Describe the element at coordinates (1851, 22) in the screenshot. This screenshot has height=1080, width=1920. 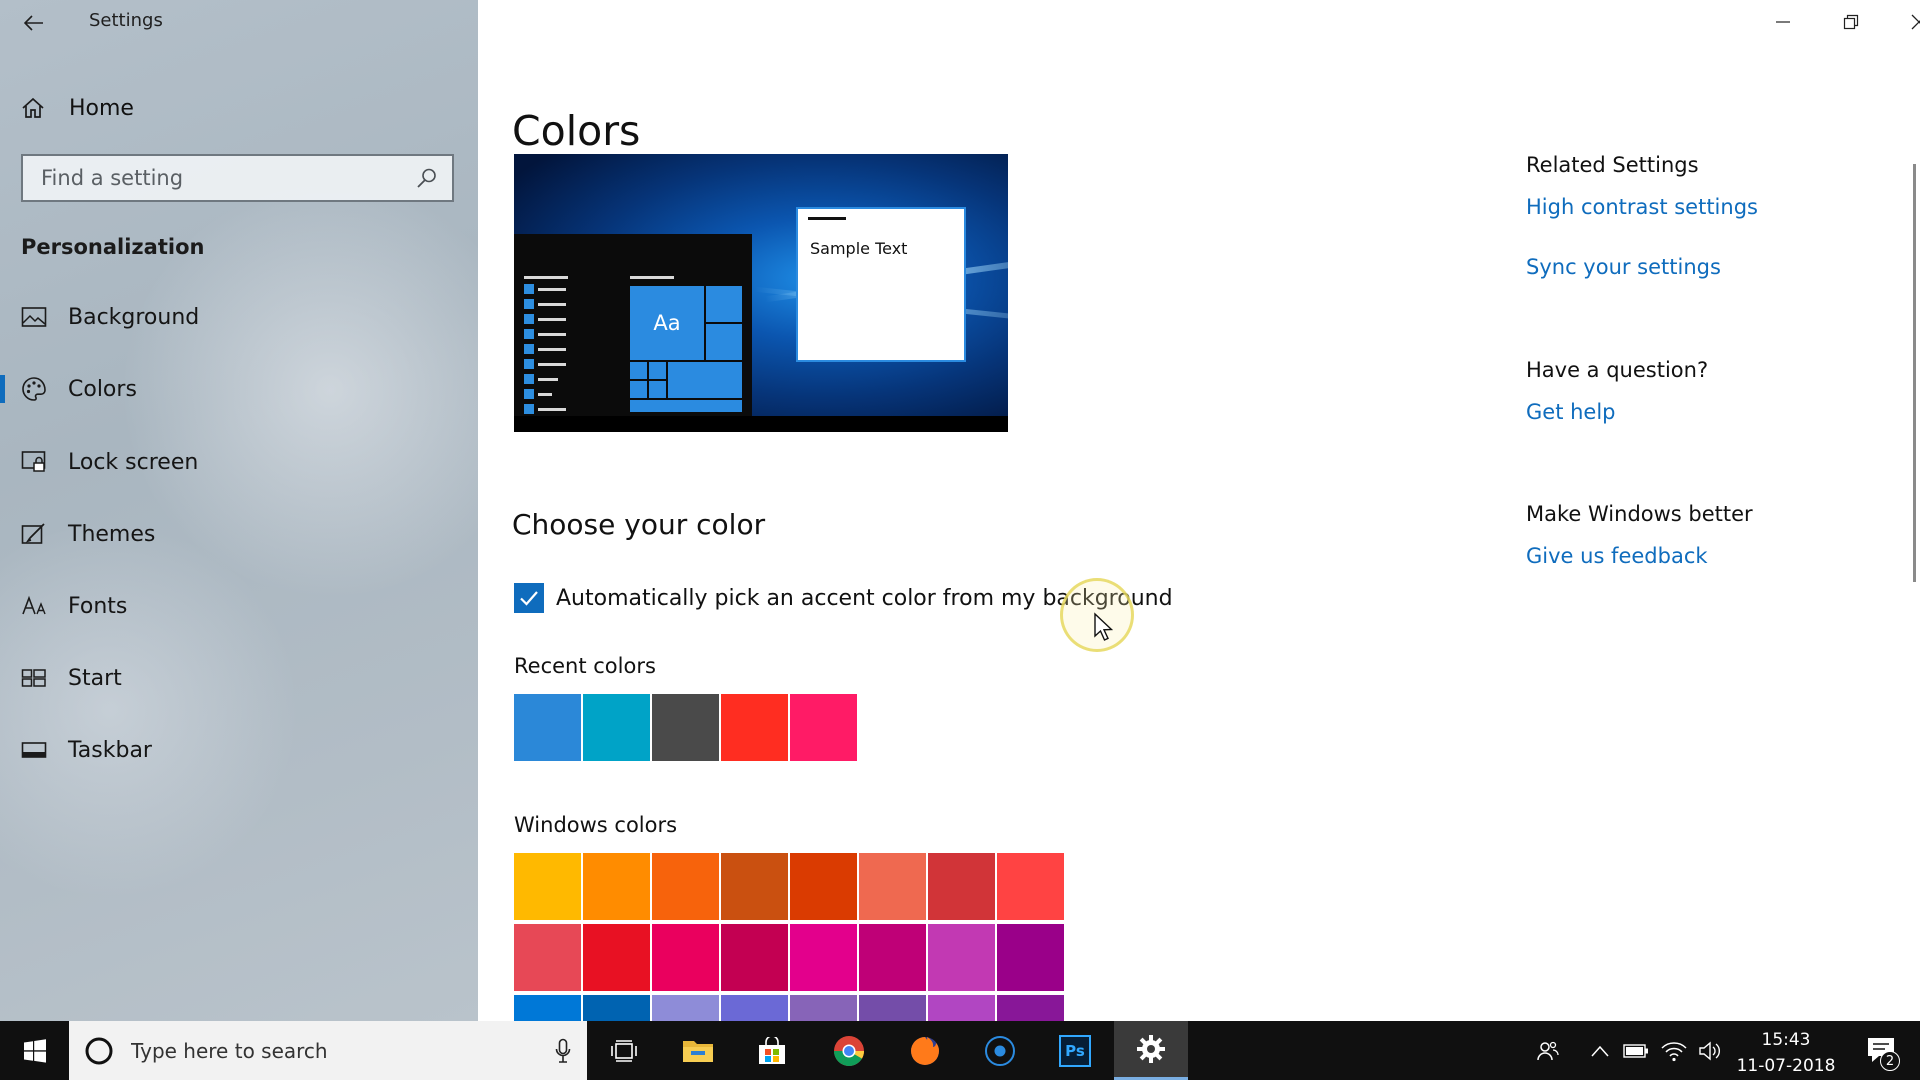
I see `restore-button` at that location.